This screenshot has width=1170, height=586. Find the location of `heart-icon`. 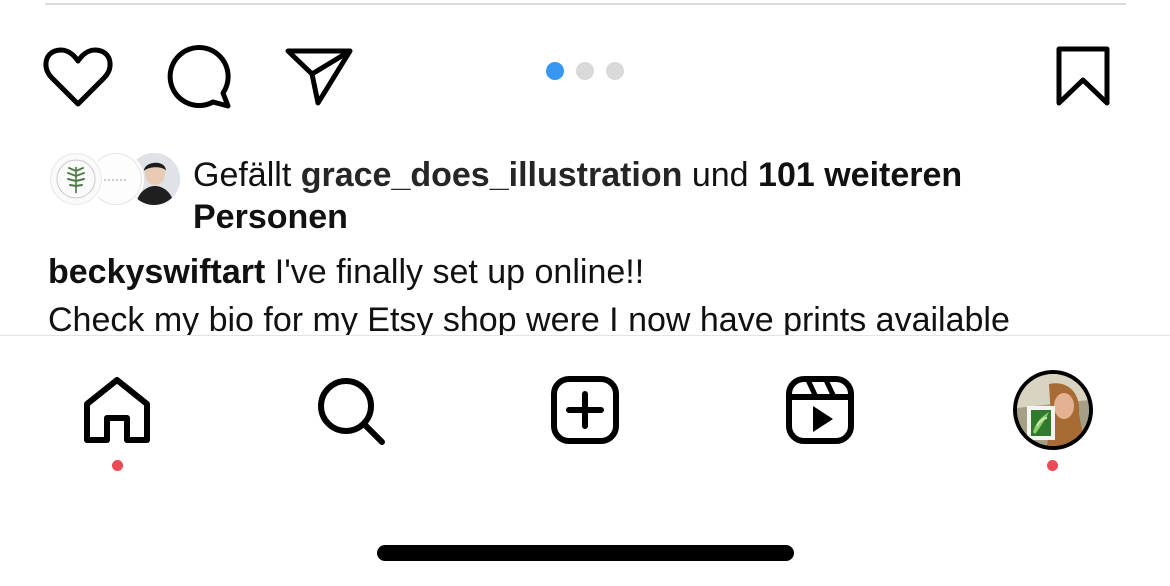

heart-icon is located at coordinates (78, 77).